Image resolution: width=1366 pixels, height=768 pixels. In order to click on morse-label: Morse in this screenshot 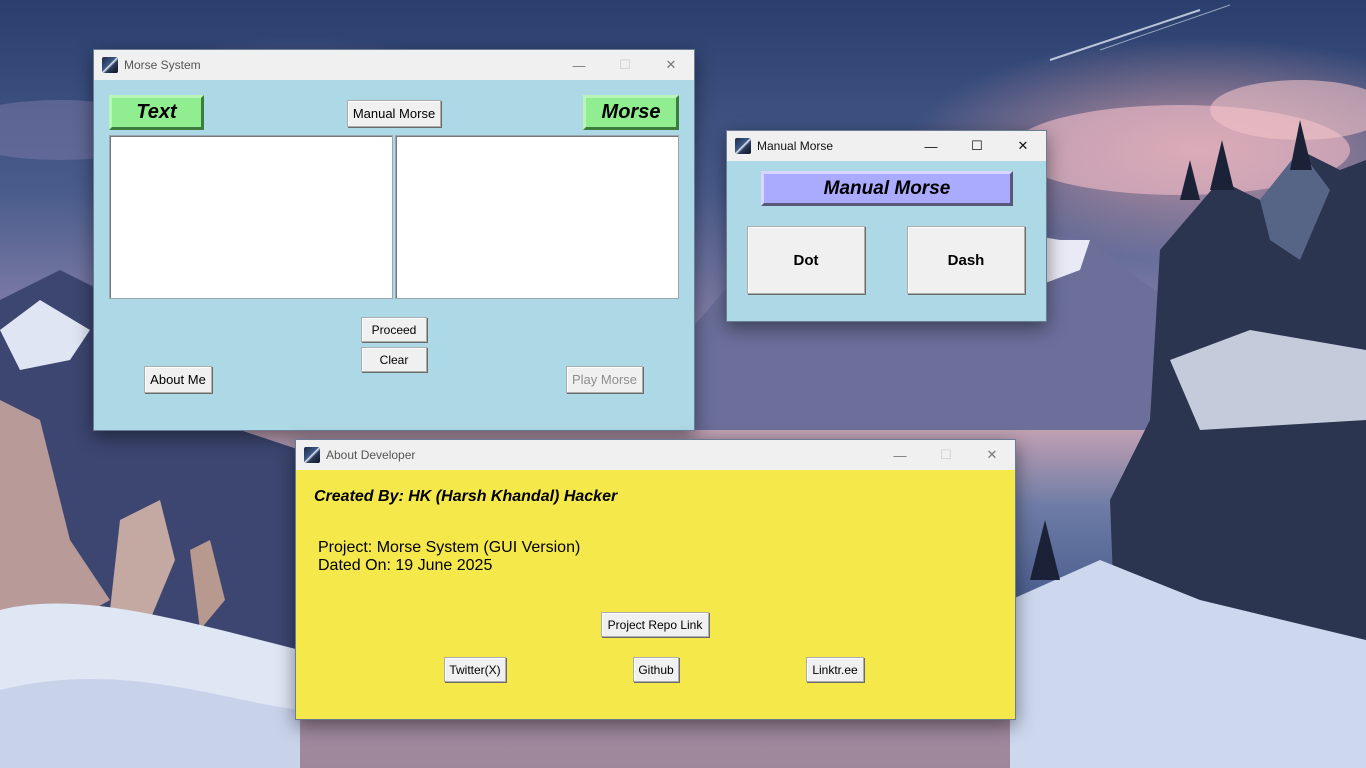, I will do `click(631, 112)`.